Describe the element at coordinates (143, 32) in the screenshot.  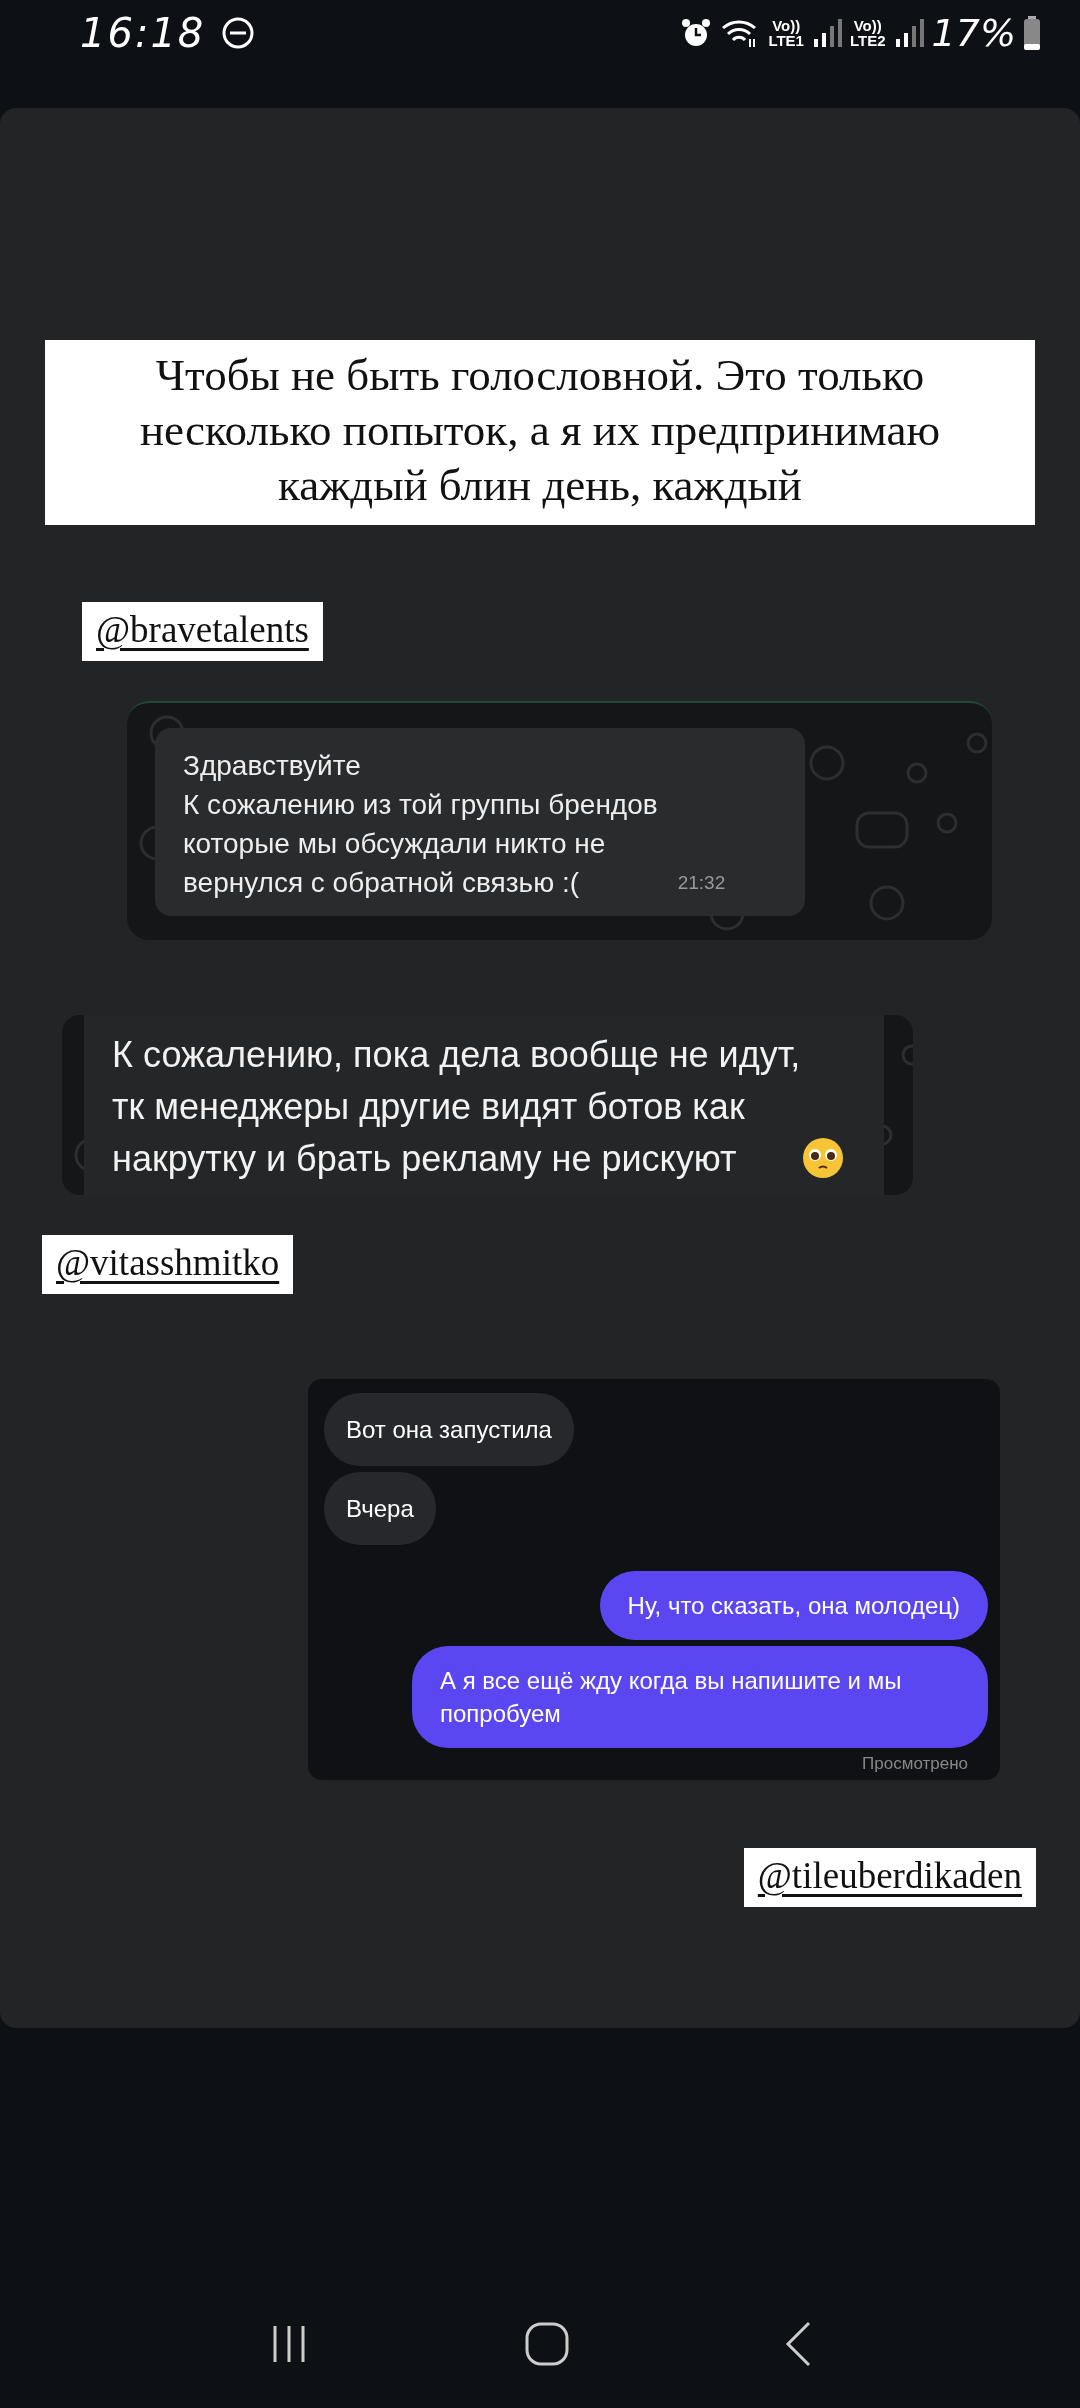
I see `clock-time: 16:18` at that location.